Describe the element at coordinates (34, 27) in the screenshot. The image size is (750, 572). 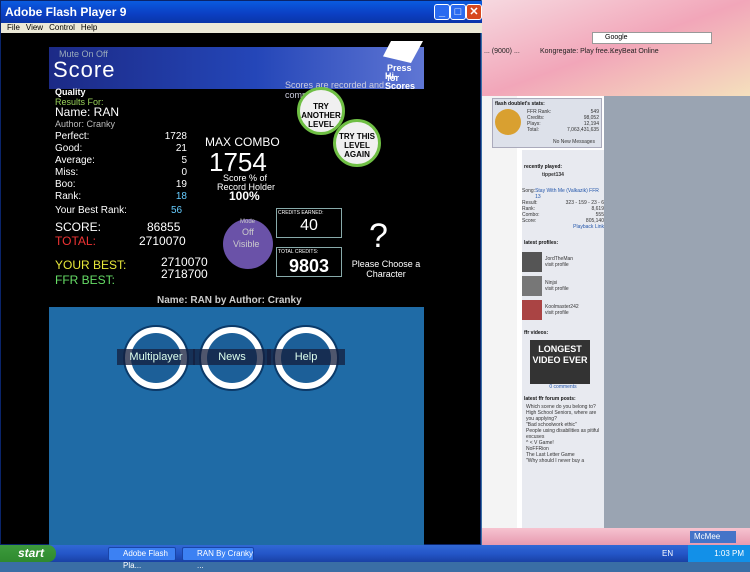
I see `menu-view: View` at that location.